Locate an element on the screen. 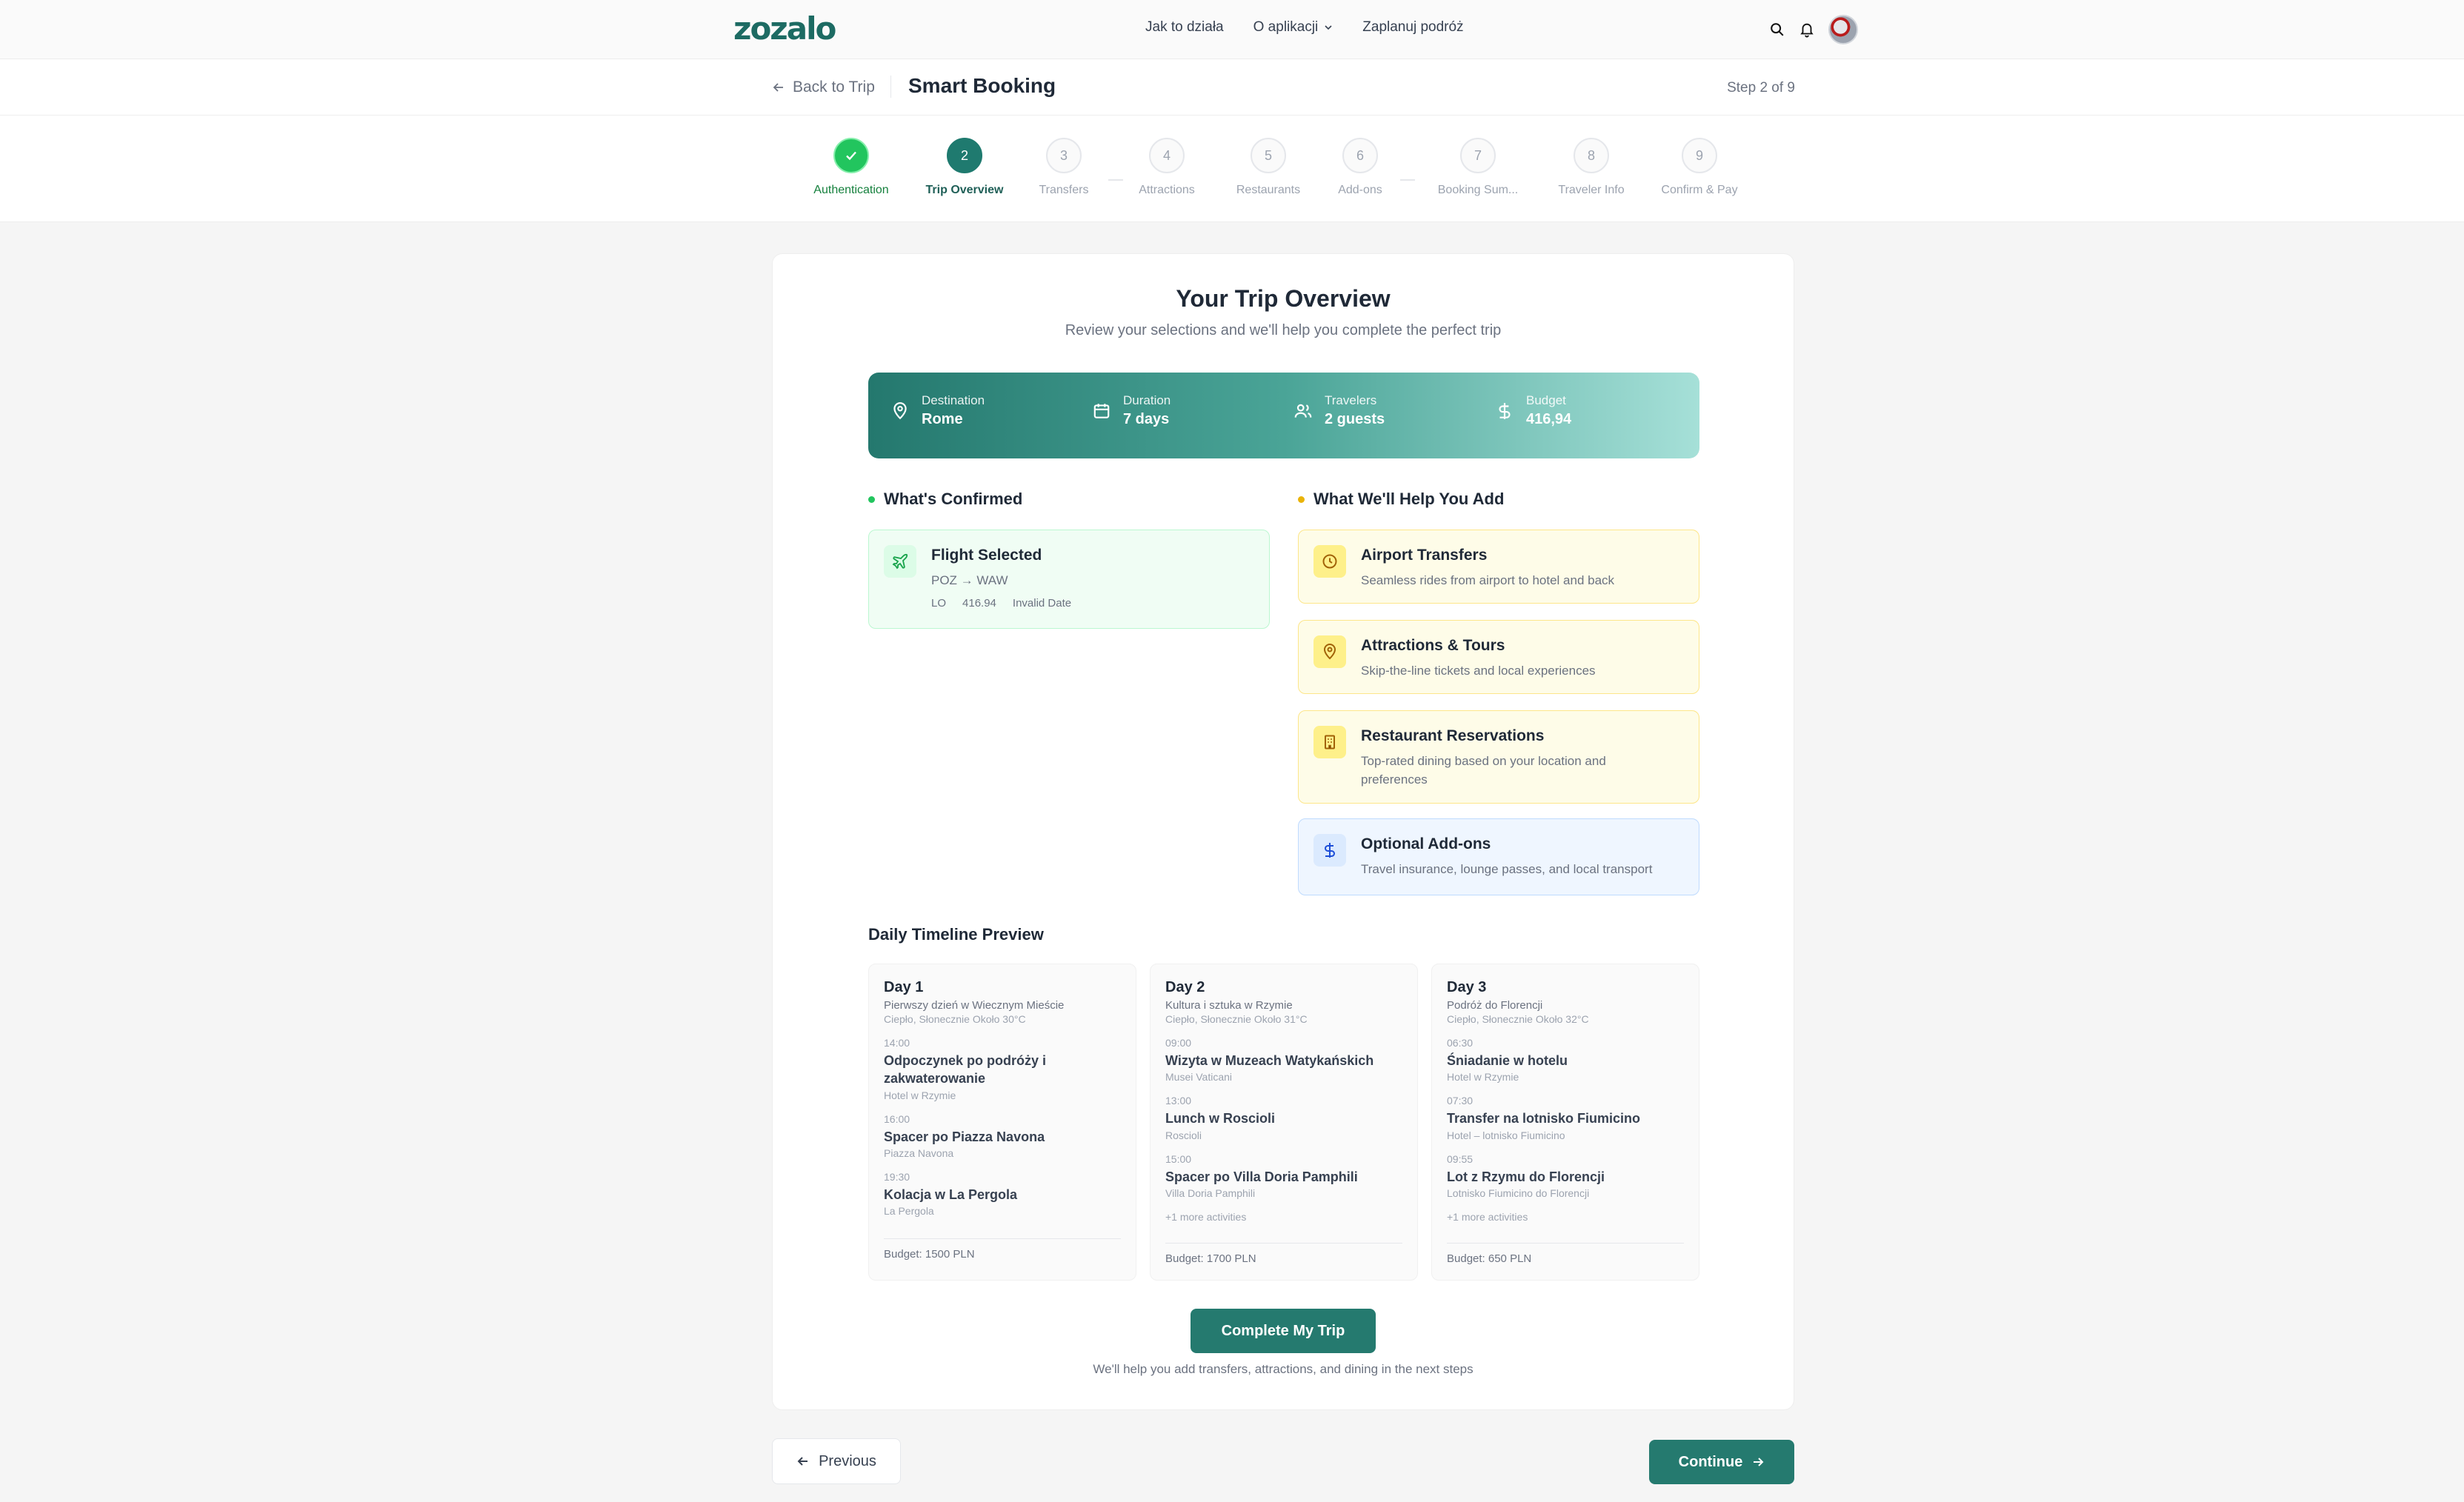 The width and height of the screenshot is (2464, 1502). activity-name: Śniadanie w hotelu is located at coordinates (1508, 1060).